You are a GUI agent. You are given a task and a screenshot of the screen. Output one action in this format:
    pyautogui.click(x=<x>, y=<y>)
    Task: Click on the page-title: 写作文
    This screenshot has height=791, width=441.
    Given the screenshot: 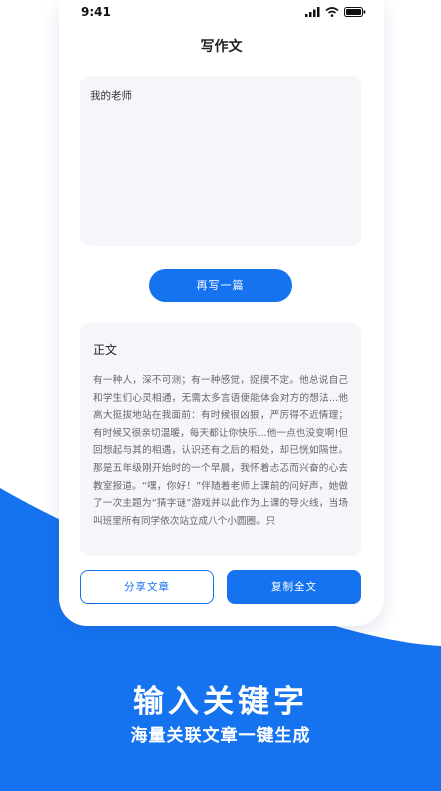 What is the action you would take?
    pyautogui.click(x=221, y=47)
    